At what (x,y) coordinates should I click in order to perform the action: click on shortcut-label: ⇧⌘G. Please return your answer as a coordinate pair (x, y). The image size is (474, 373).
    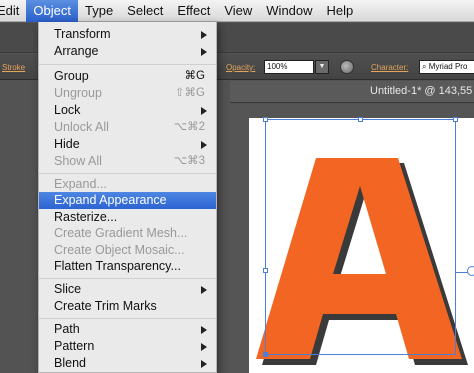
    Looking at the image, I should click on (189, 93).